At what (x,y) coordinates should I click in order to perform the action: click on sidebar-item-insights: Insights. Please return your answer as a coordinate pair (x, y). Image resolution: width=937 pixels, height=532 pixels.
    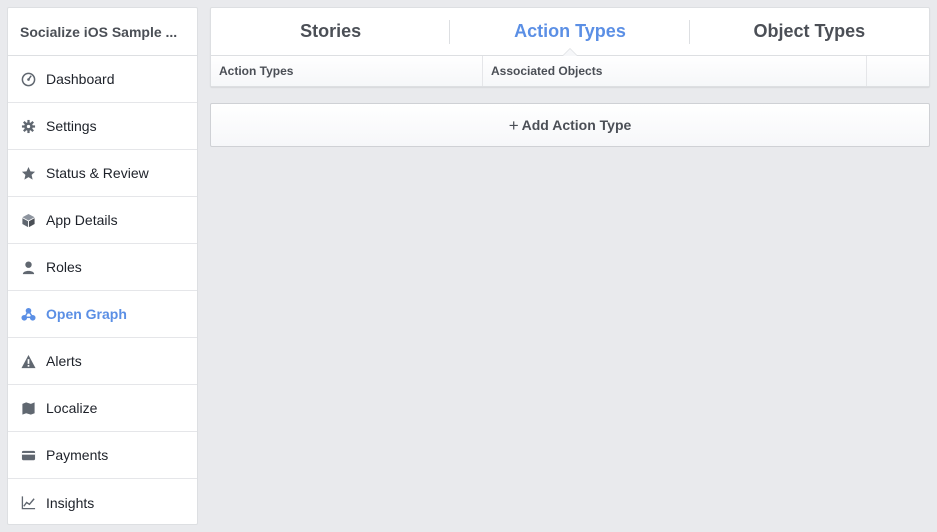
    Looking at the image, I should click on (102, 502).